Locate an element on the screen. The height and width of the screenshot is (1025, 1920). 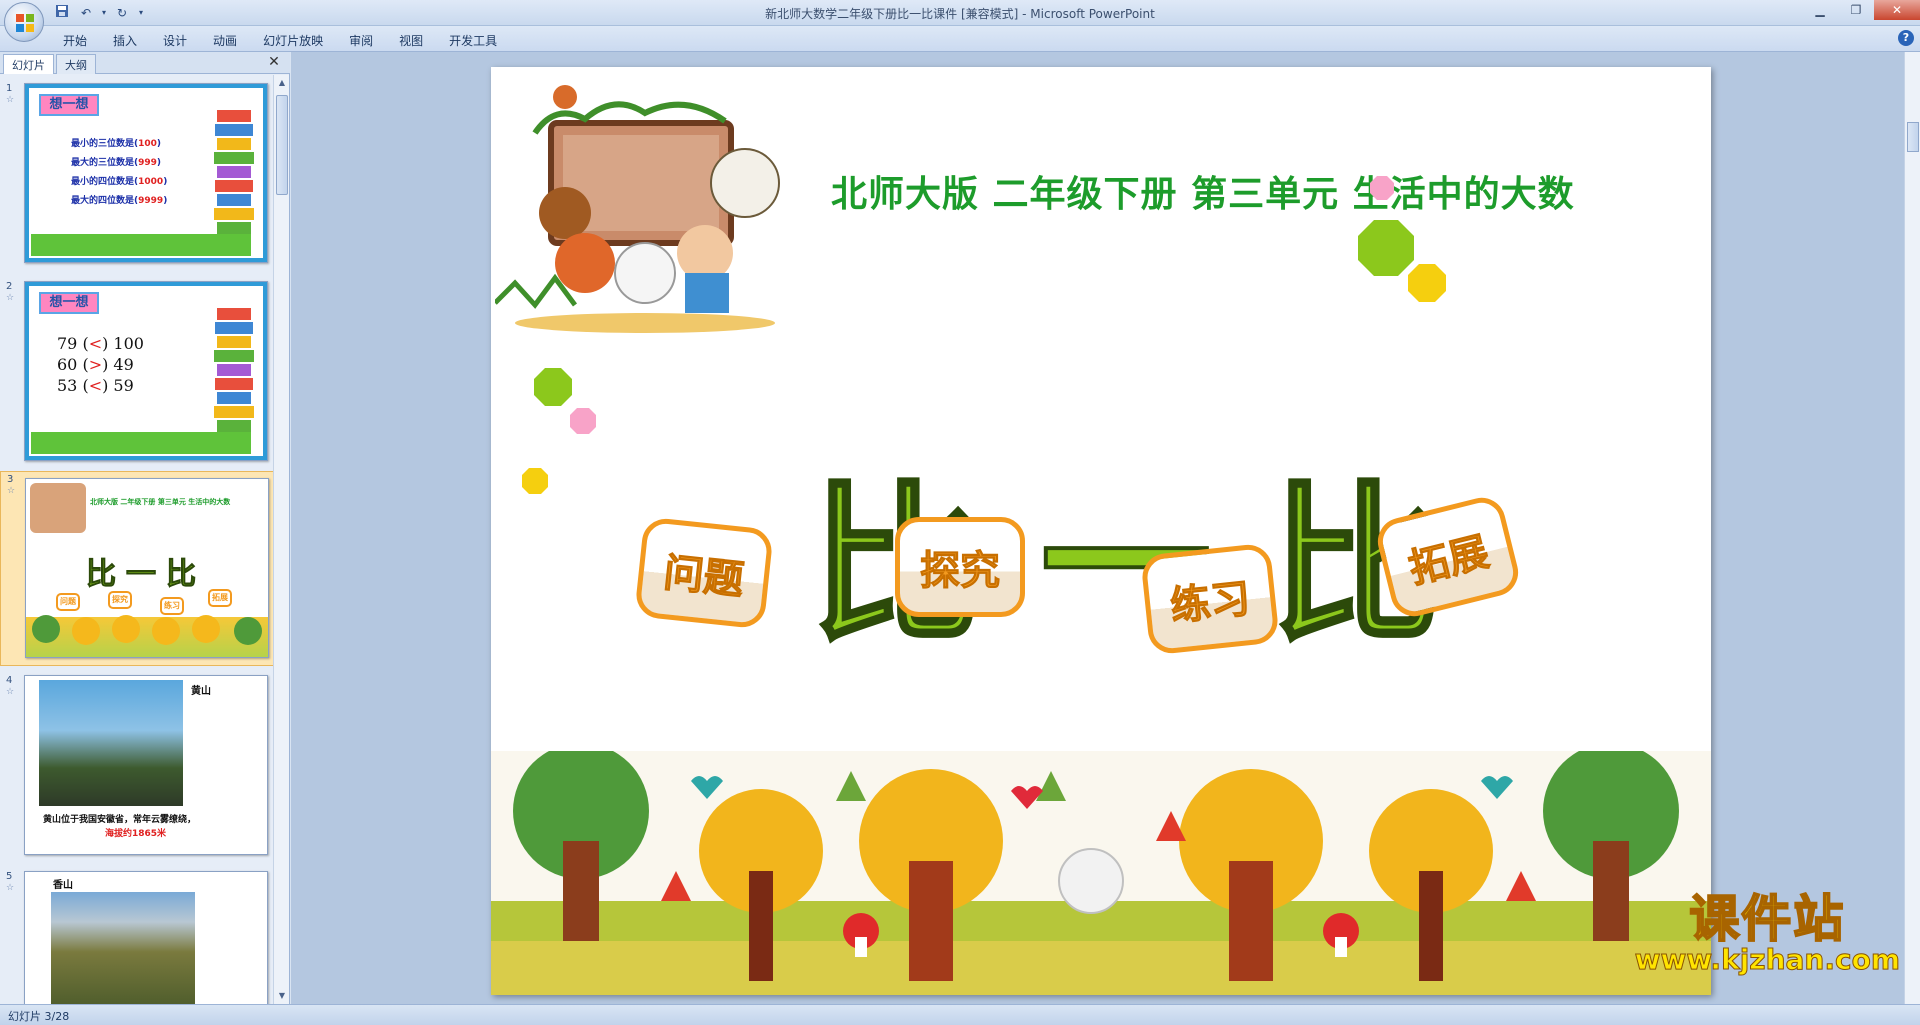
thumb-caption: 黄山位于我国安徽省，常年云雾缭绕， is located at coordinates (120, 820).